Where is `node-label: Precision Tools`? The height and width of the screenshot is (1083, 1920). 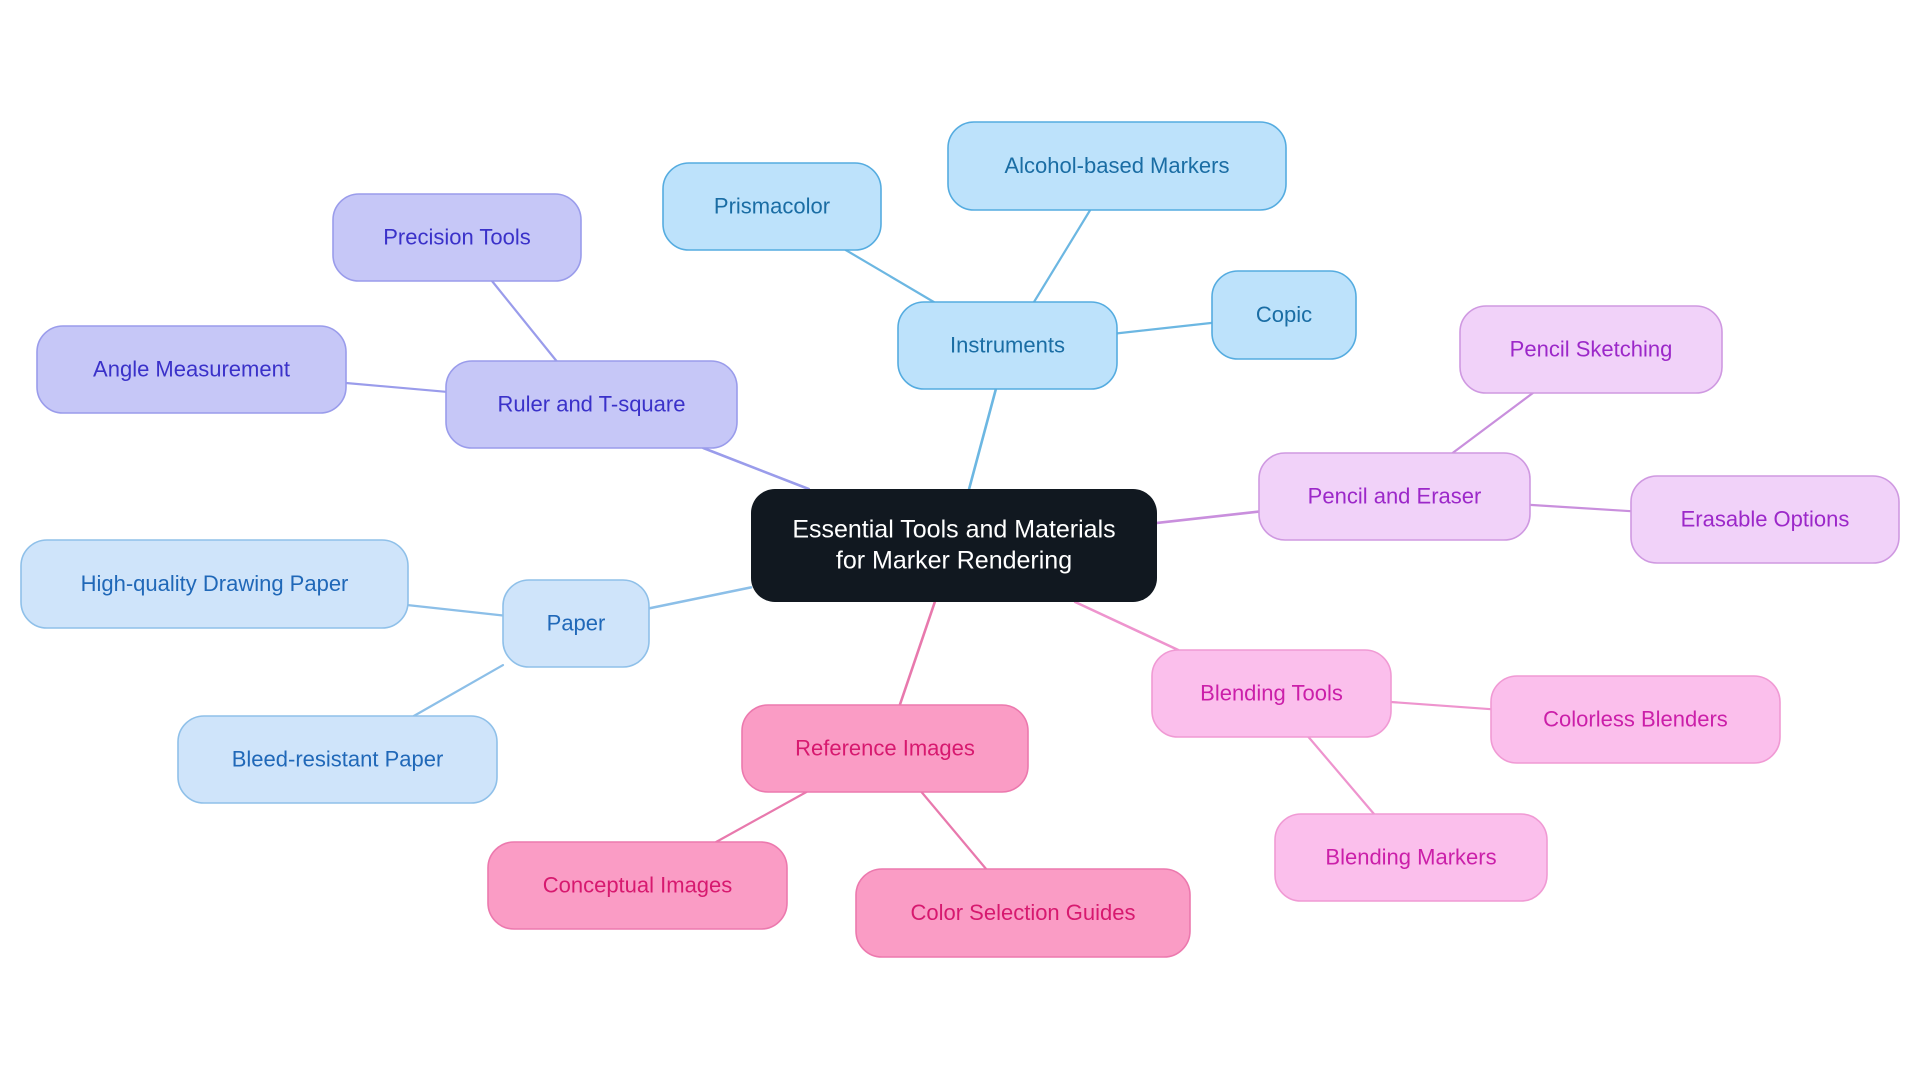
node-label: Precision Tools is located at coordinates (457, 236).